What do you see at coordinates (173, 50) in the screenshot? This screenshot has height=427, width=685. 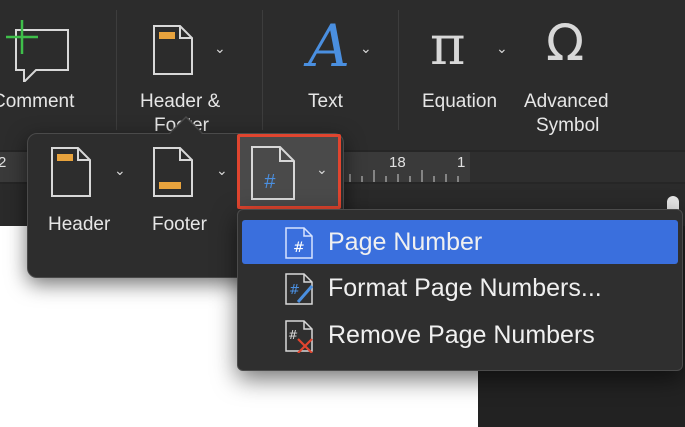 I see `header-footer-icon` at bounding box center [173, 50].